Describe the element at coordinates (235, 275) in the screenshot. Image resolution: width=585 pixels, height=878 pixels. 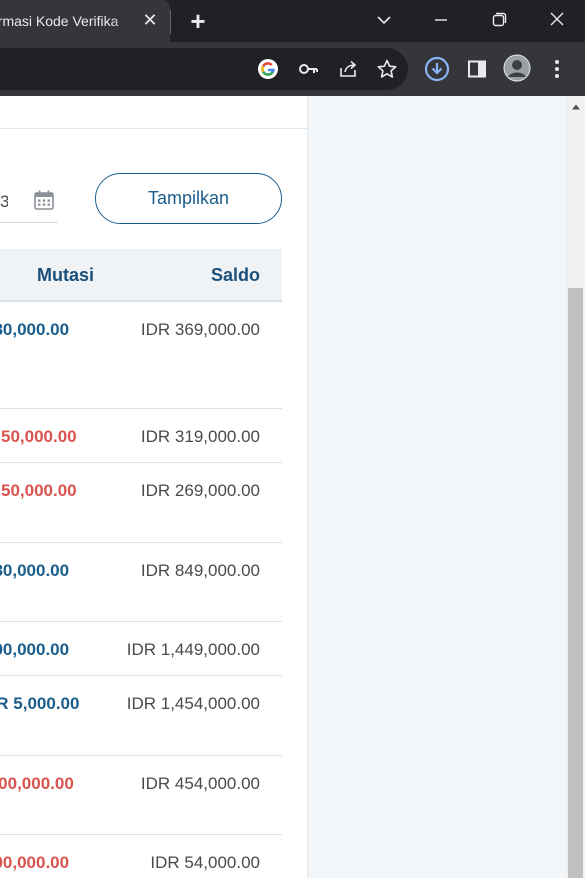
I see `column-header-saldo: Saldo` at that location.